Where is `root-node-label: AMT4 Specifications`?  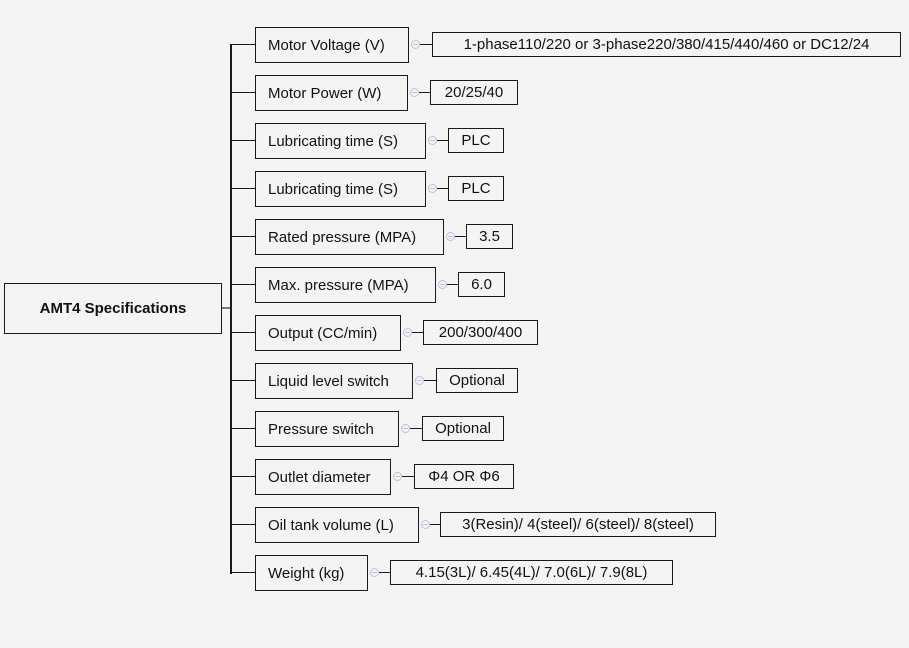
root-node-label: AMT4 Specifications is located at coordinates (113, 308).